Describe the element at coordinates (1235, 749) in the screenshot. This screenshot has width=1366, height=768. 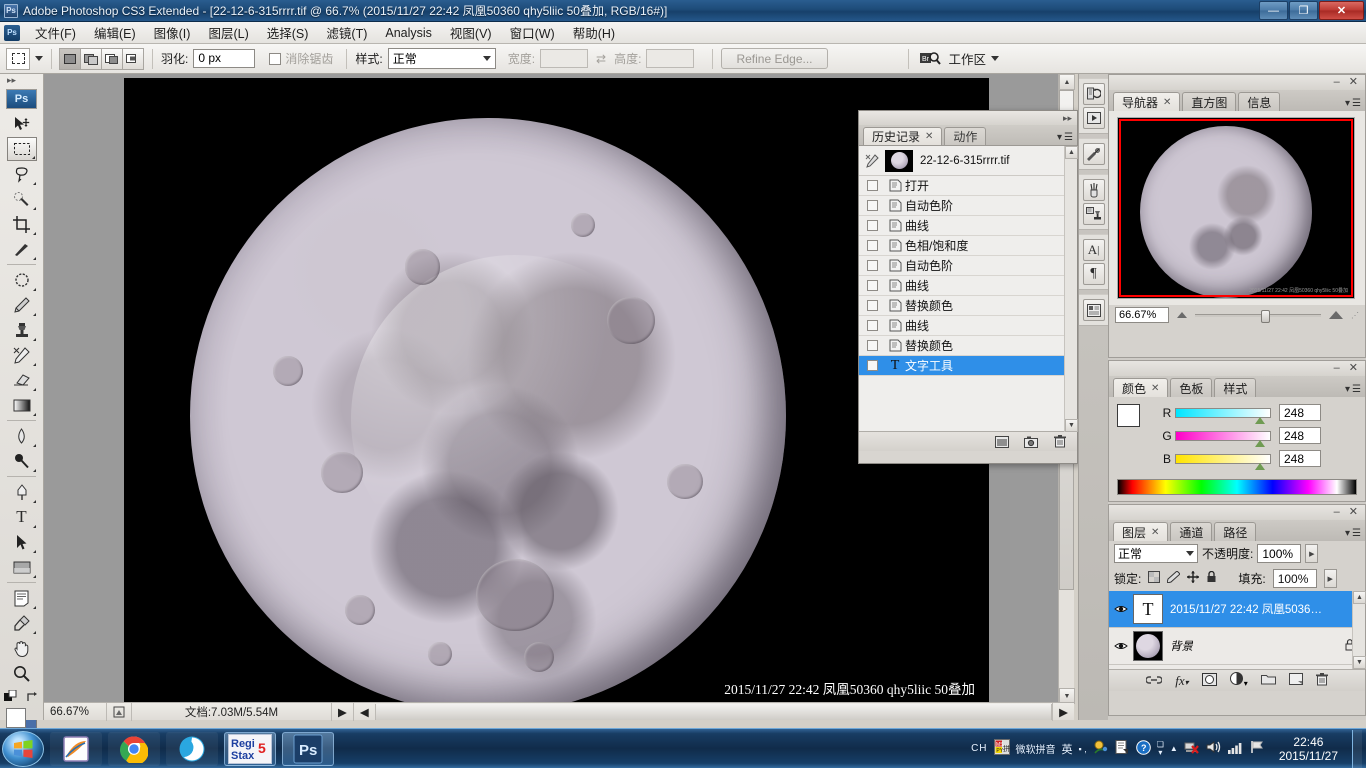
I see `signal-icon` at that location.